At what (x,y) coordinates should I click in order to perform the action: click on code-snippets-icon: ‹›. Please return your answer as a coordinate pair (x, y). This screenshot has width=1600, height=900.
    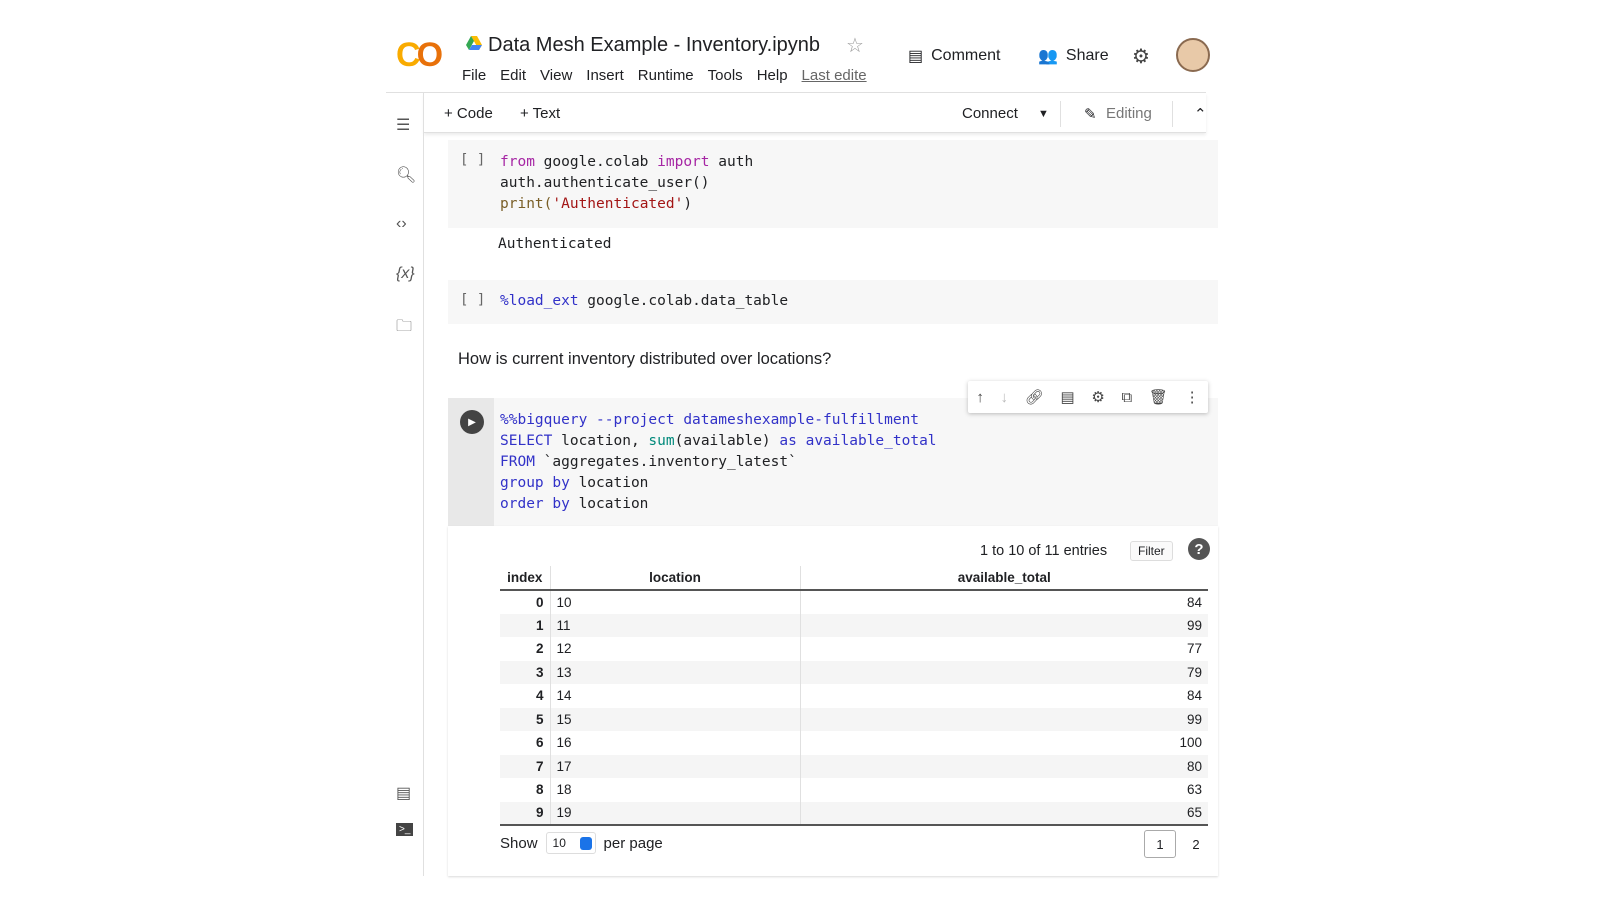
    Looking at the image, I should click on (401, 224).